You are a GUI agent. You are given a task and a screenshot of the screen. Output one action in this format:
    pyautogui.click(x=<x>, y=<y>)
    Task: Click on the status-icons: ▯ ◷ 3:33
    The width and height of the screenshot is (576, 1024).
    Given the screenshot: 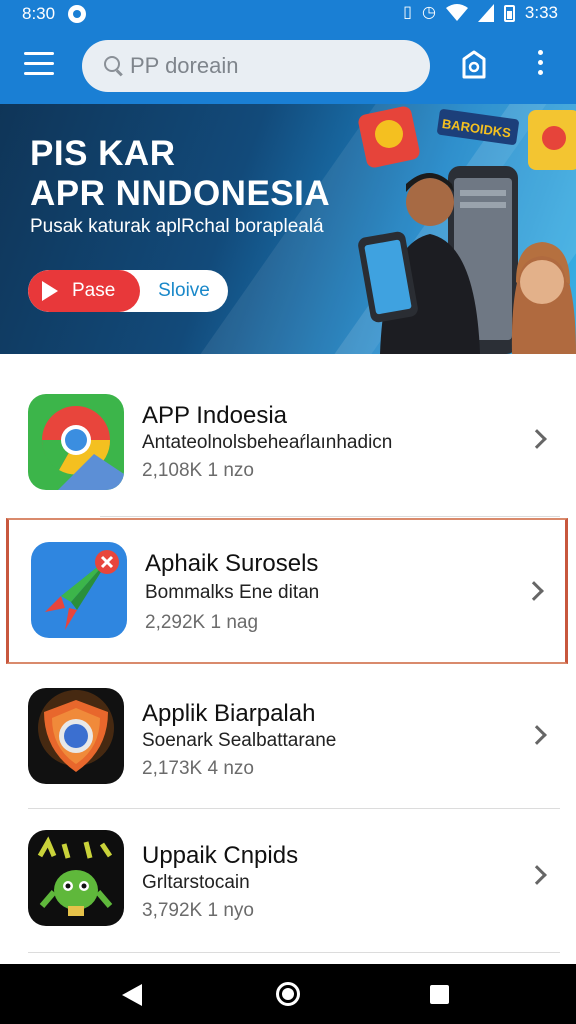 What is the action you would take?
    pyautogui.click(x=480, y=13)
    